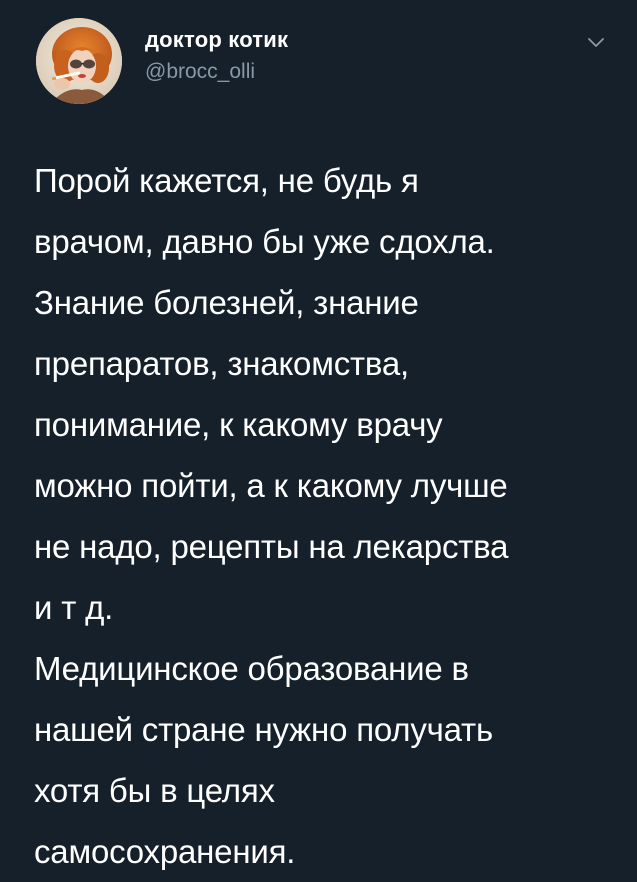 This screenshot has width=637, height=882. What do you see at coordinates (165, 851) in the screenshot?
I see `tweet-text-line: самосохранения.` at bounding box center [165, 851].